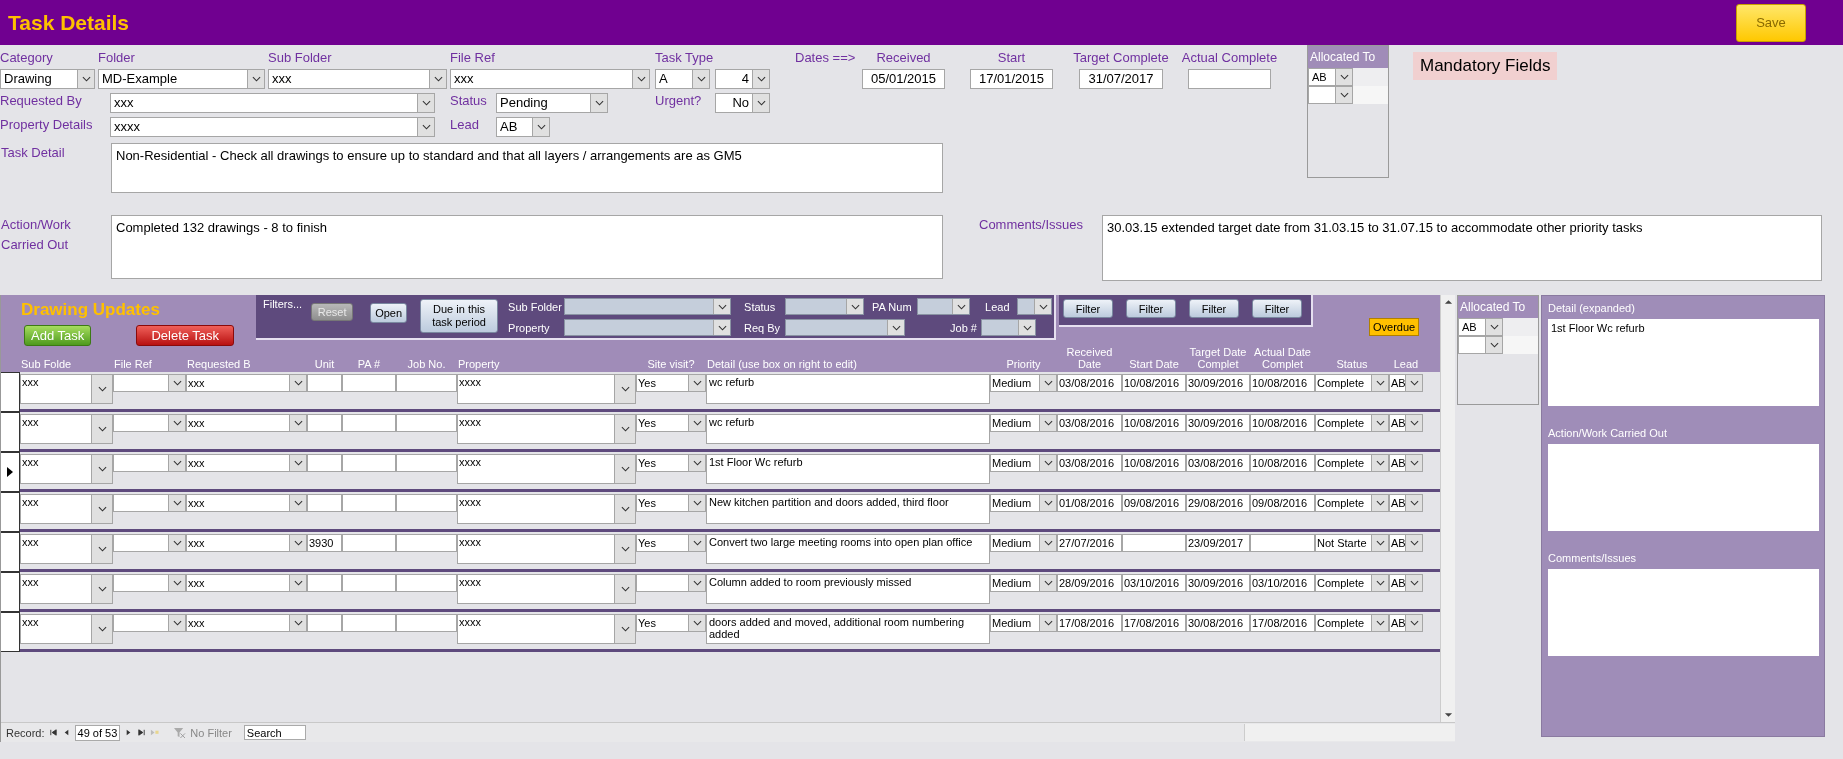 This screenshot has height=759, width=1843. What do you see at coordinates (1218, 463) in the screenshot?
I see `target-date-field: 03/08/2016` at bounding box center [1218, 463].